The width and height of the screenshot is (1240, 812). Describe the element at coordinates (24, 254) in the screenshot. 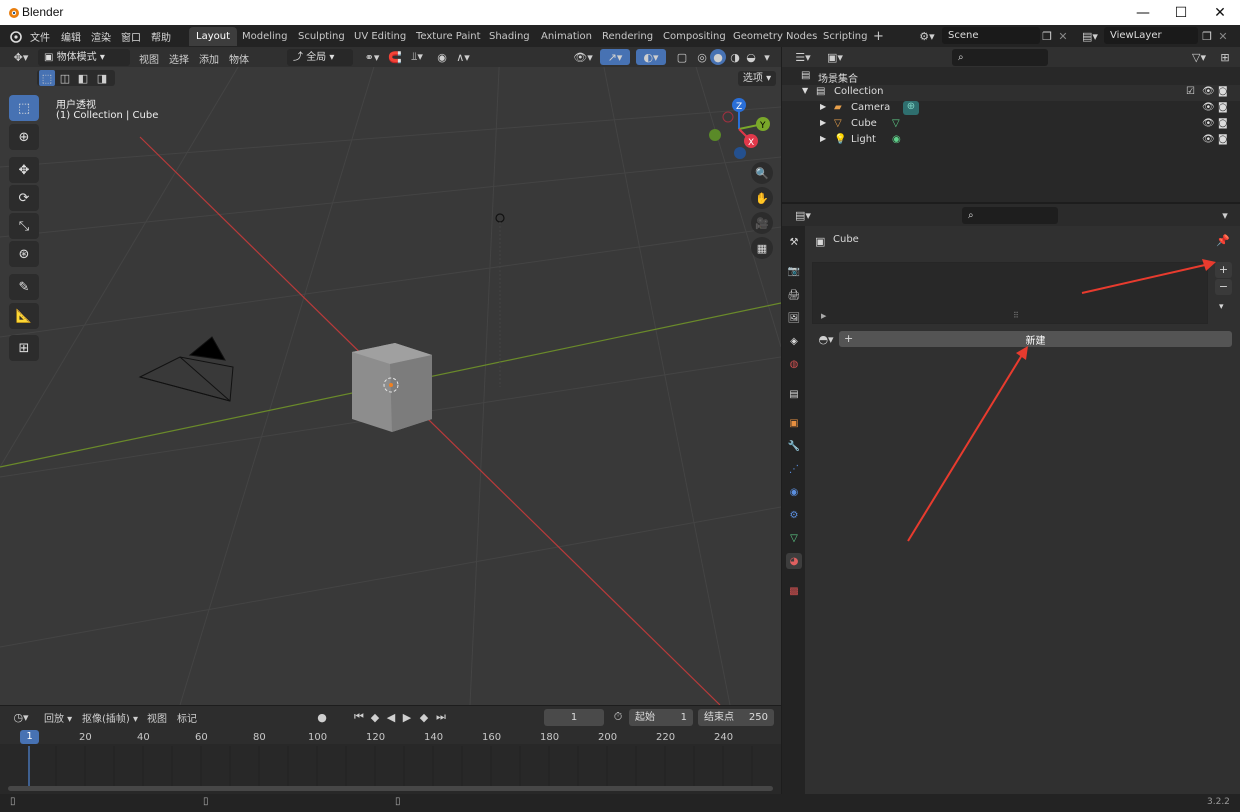

I see `transform-tool: ⊛` at that location.